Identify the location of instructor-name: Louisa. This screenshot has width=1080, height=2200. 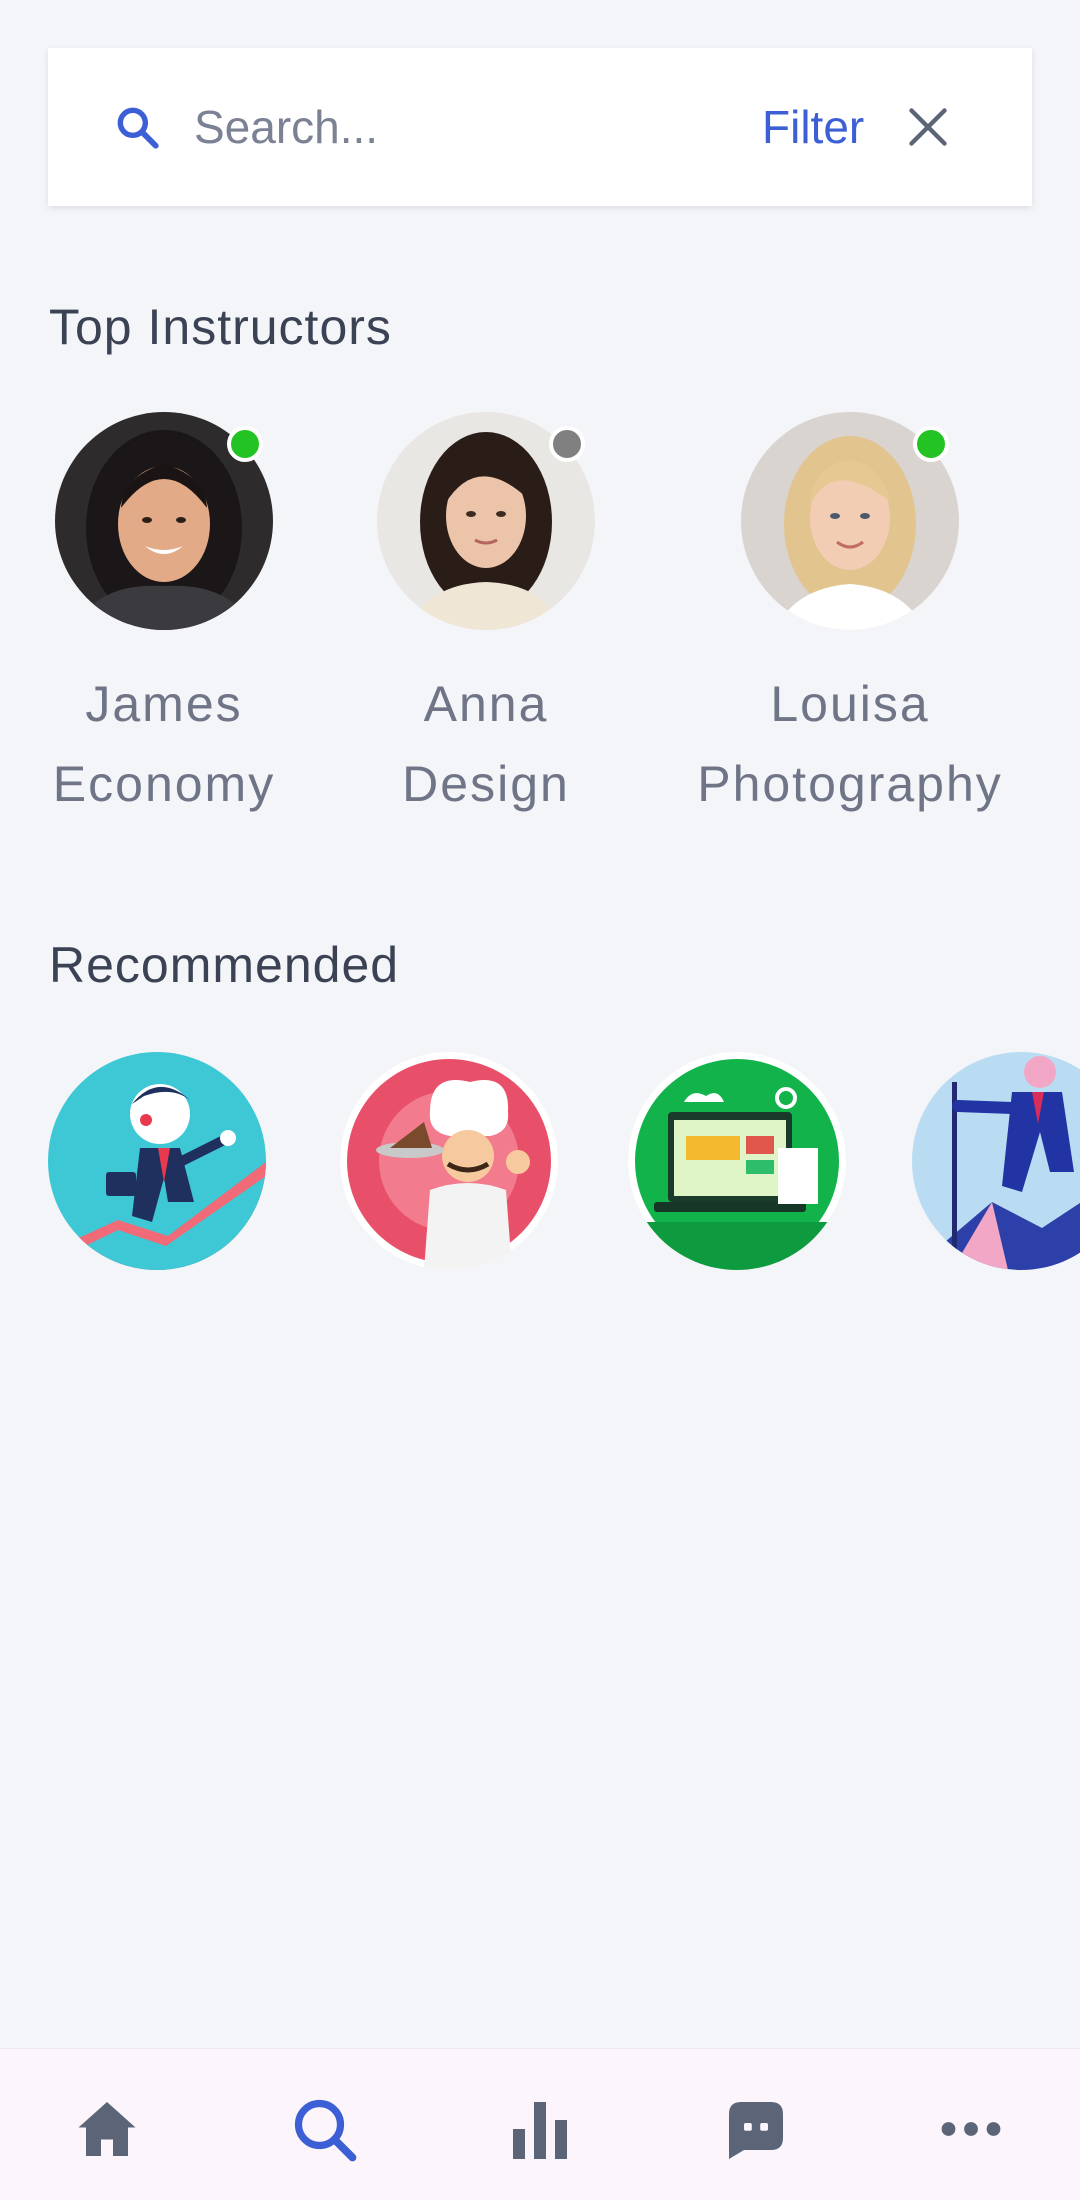
(850, 704).